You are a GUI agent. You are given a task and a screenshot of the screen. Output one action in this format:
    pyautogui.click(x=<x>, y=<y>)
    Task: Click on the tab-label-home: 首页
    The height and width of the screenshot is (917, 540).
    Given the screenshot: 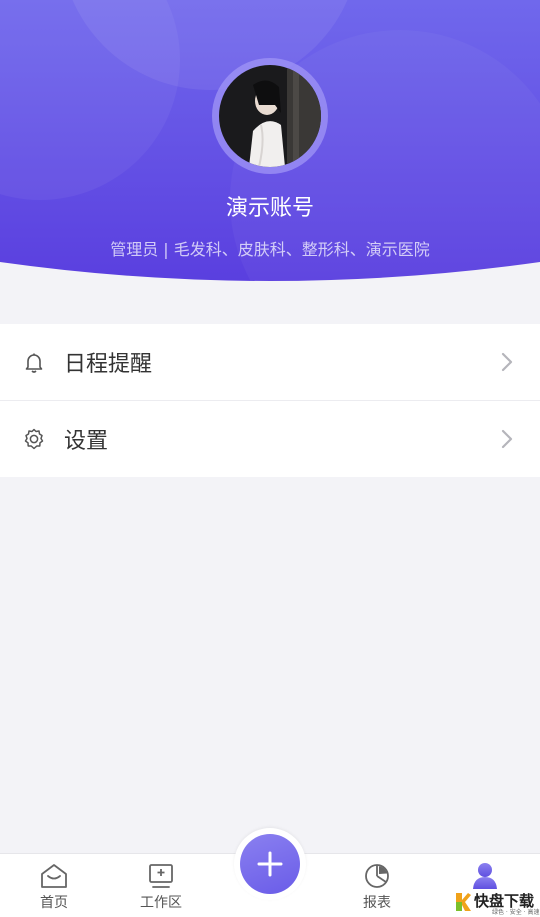 What is the action you would take?
    pyautogui.click(x=54, y=903)
    